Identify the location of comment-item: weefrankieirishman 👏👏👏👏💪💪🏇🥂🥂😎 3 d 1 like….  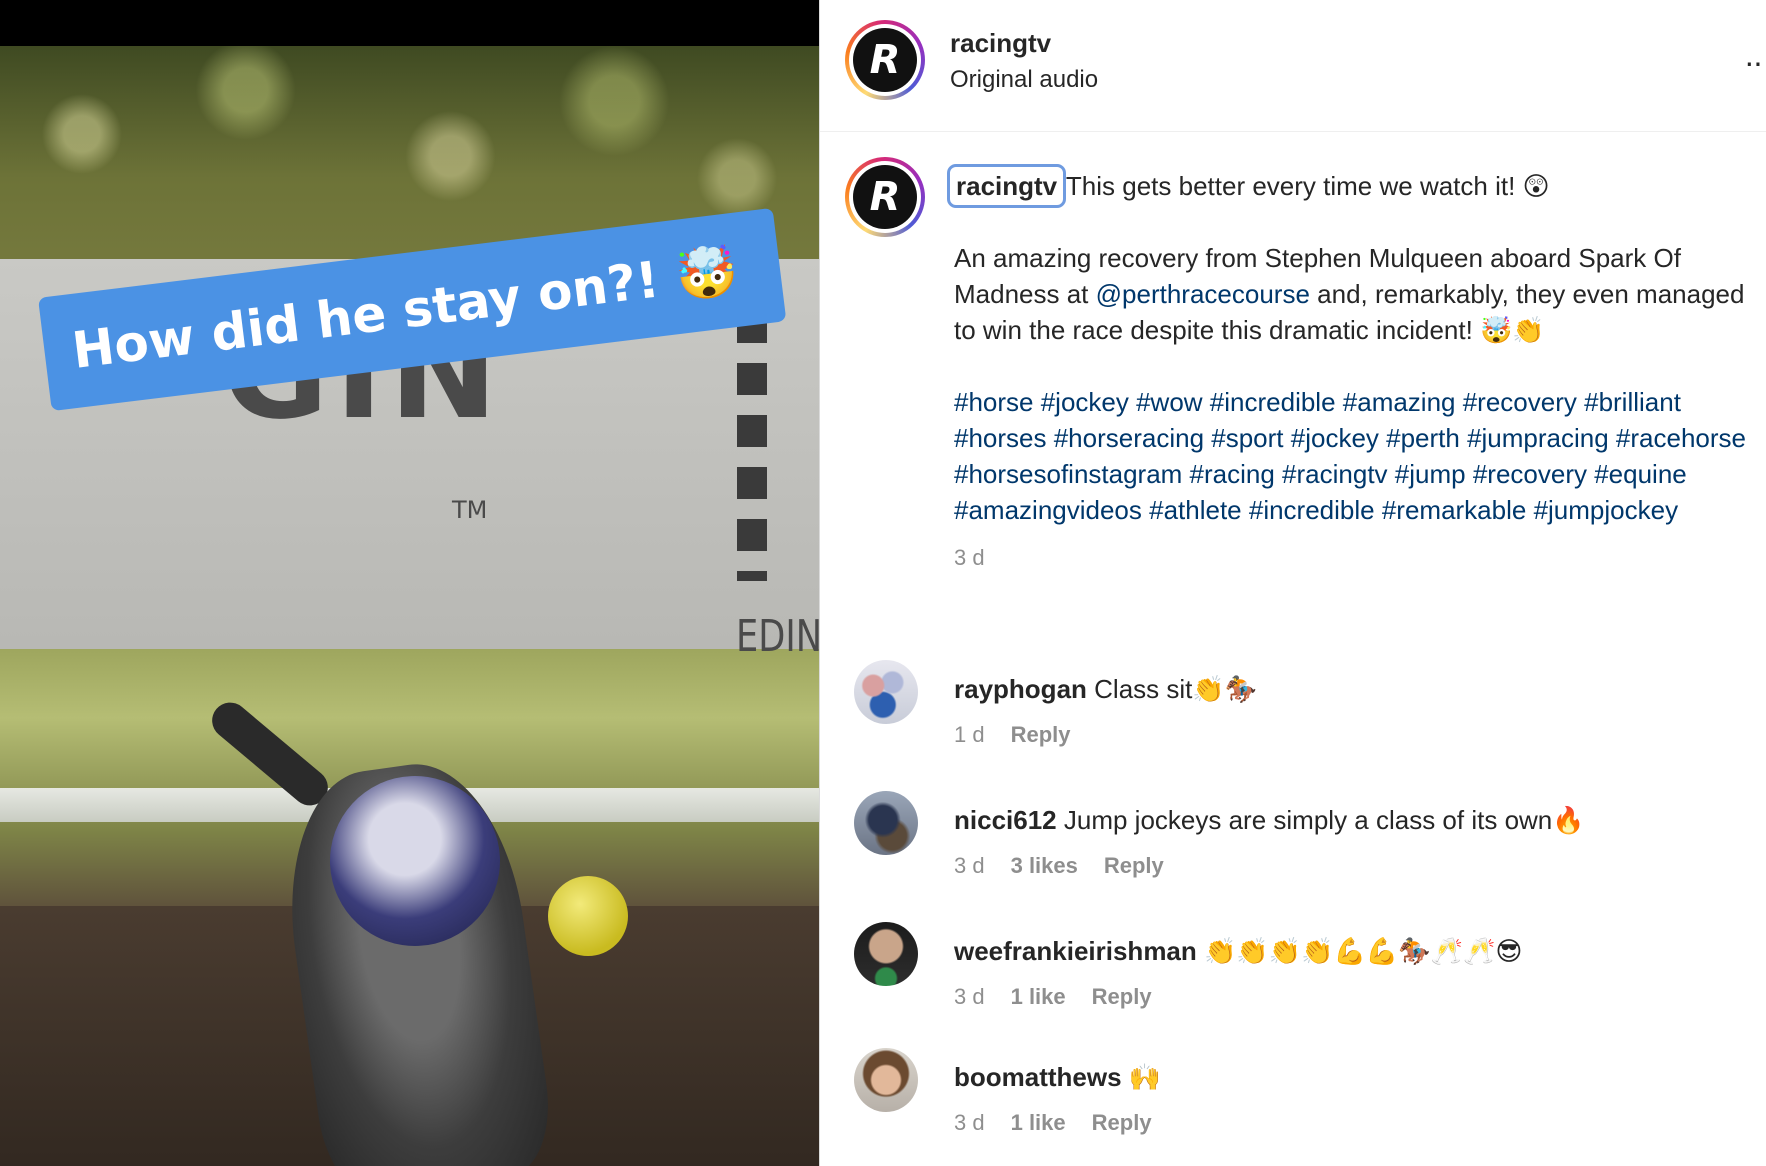
(1293, 977).